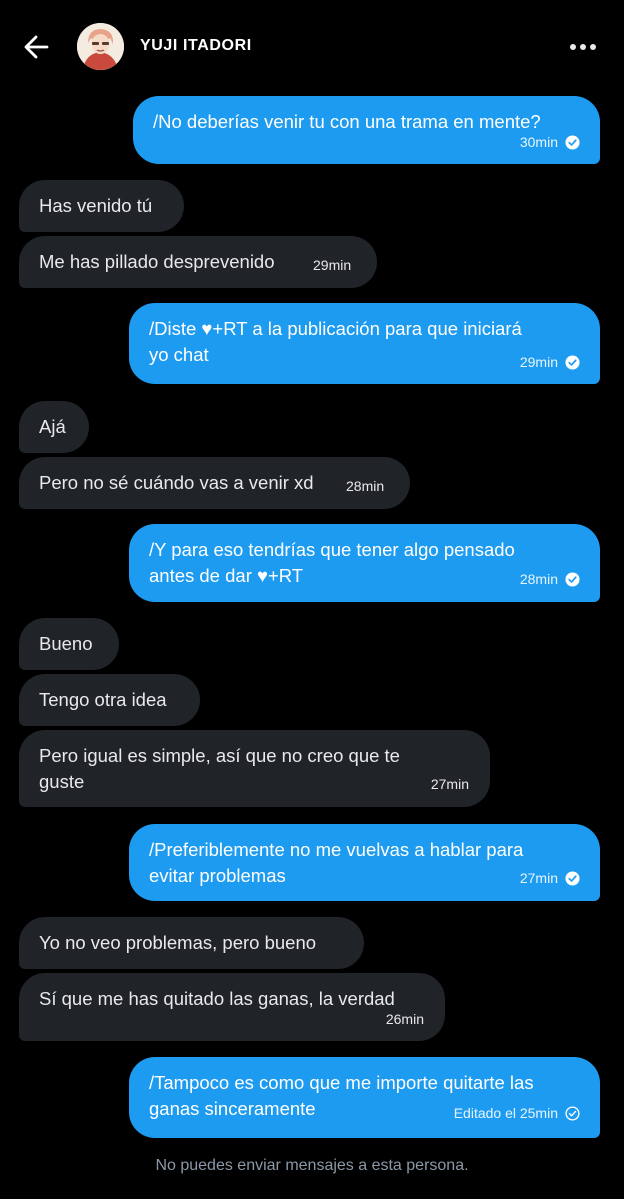 The image size is (624, 1199). What do you see at coordinates (179, 354) in the screenshot?
I see `message-text-line: yo chat` at bounding box center [179, 354].